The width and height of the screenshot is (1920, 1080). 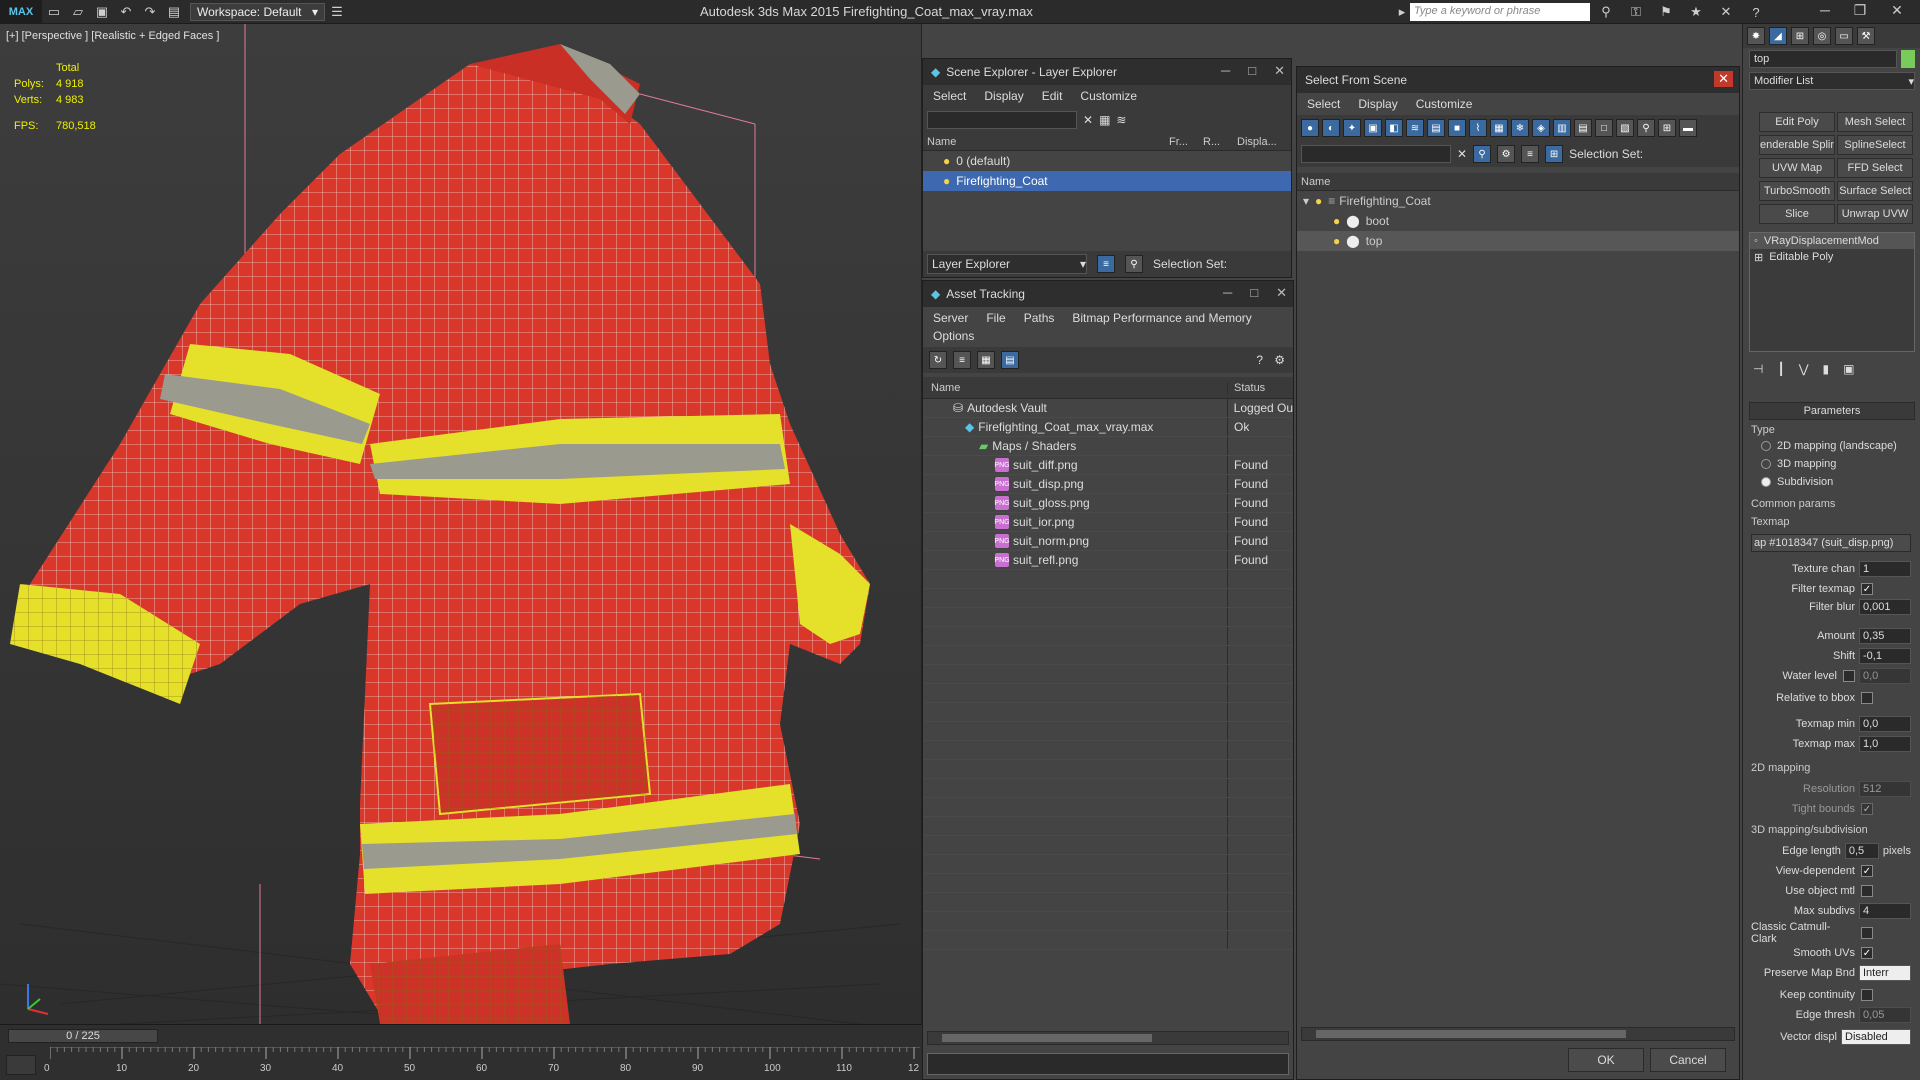 What do you see at coordinates (1108, 484) in the screenshot?
I see `asset-row: PNG suit_disp.png Found` at bounding box center [1108, 484].